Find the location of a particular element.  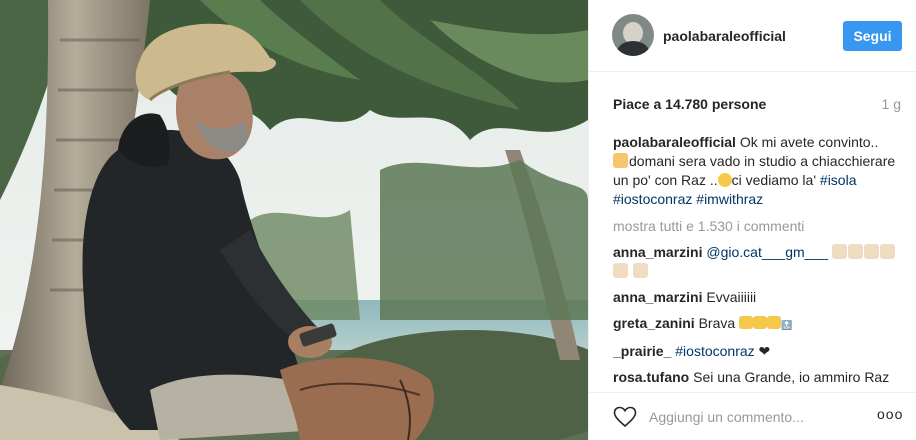

comment-input is located at coordinates (751, 417).